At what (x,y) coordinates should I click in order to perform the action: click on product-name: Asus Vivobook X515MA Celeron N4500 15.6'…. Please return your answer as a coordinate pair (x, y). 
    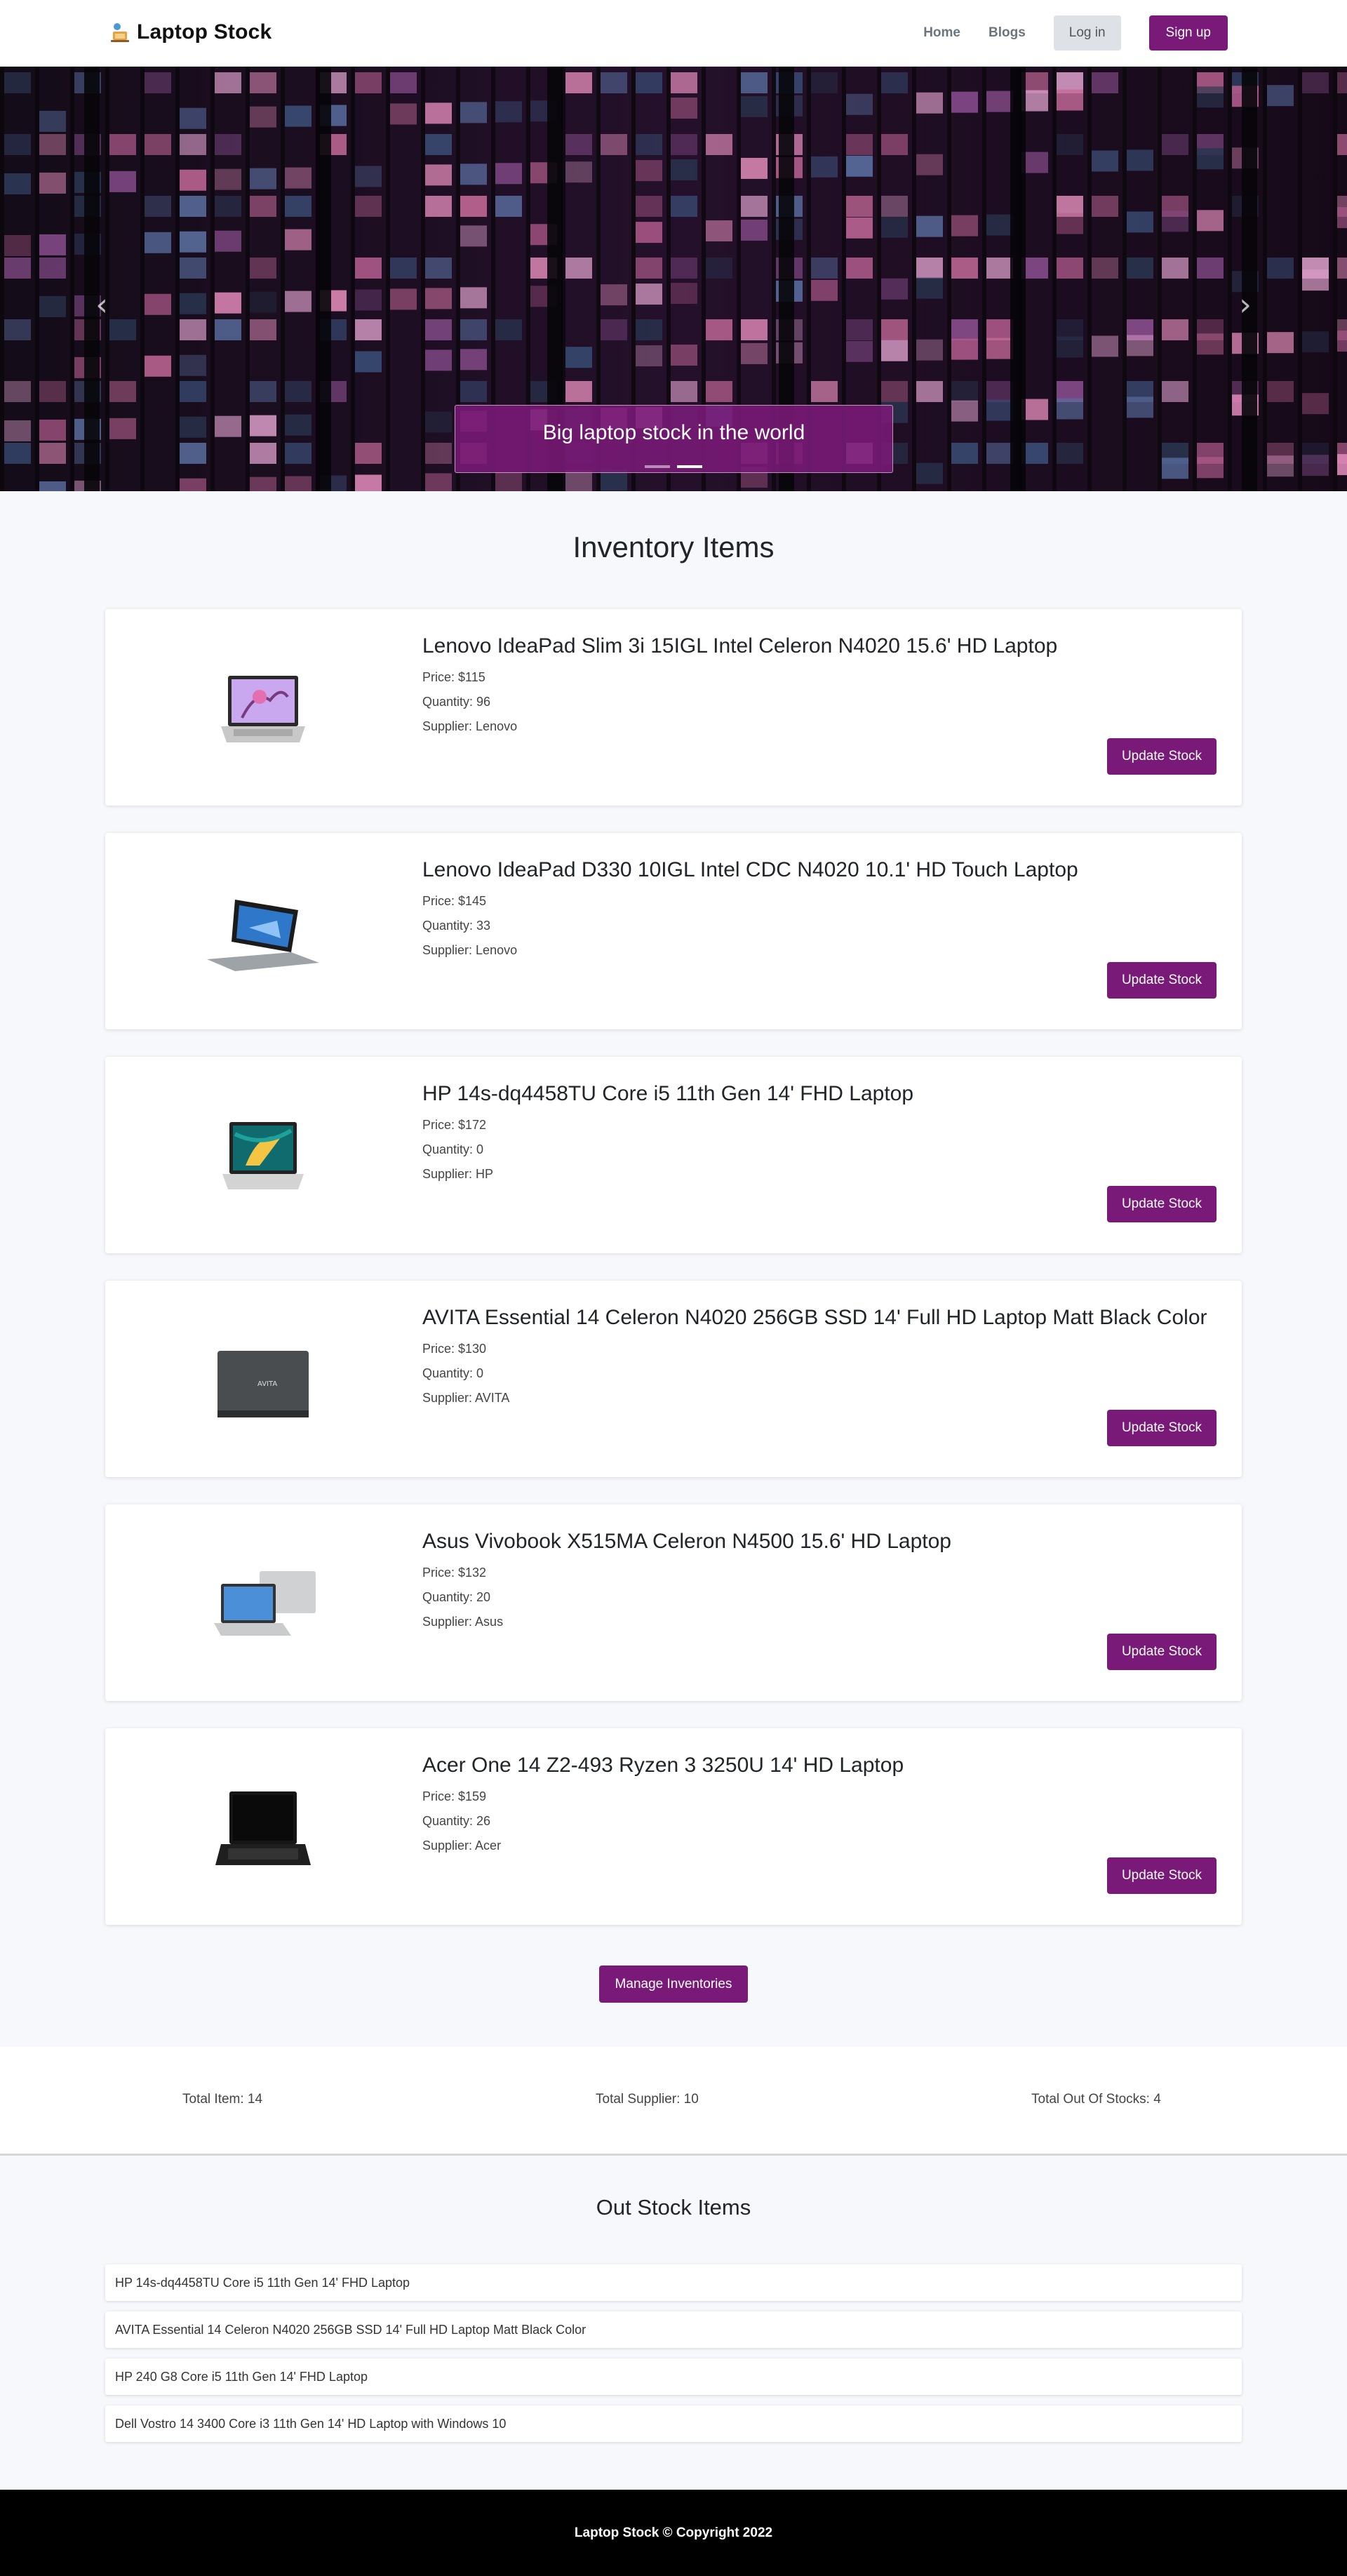
    Looking at the image, I should click on (686, 1542).